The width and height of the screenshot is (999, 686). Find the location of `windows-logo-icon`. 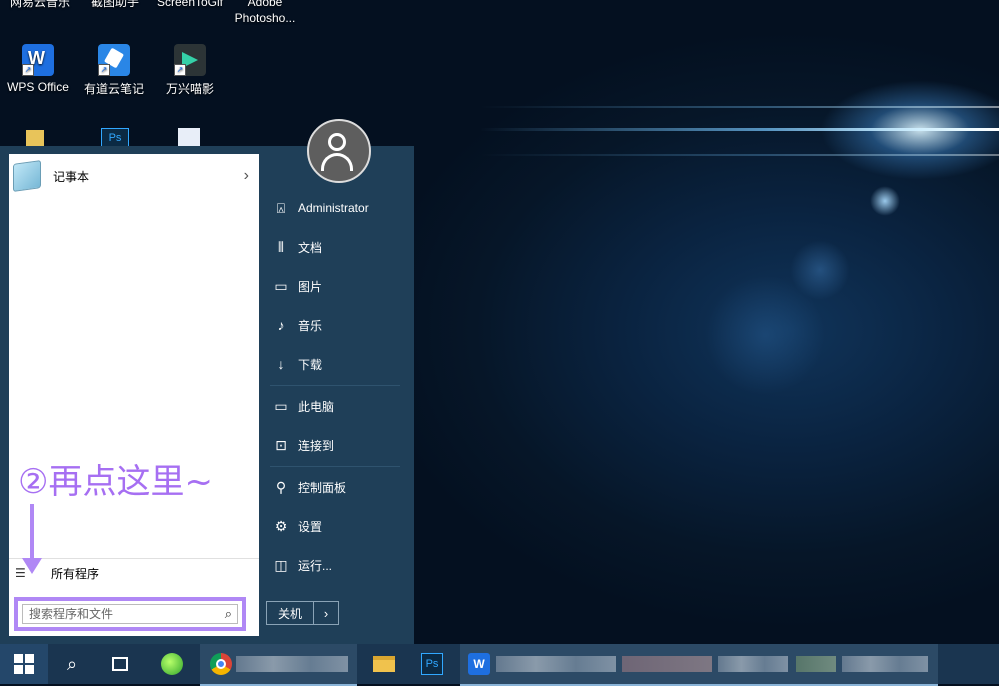

windows-logo-icon is located at coordinates (24, 664).